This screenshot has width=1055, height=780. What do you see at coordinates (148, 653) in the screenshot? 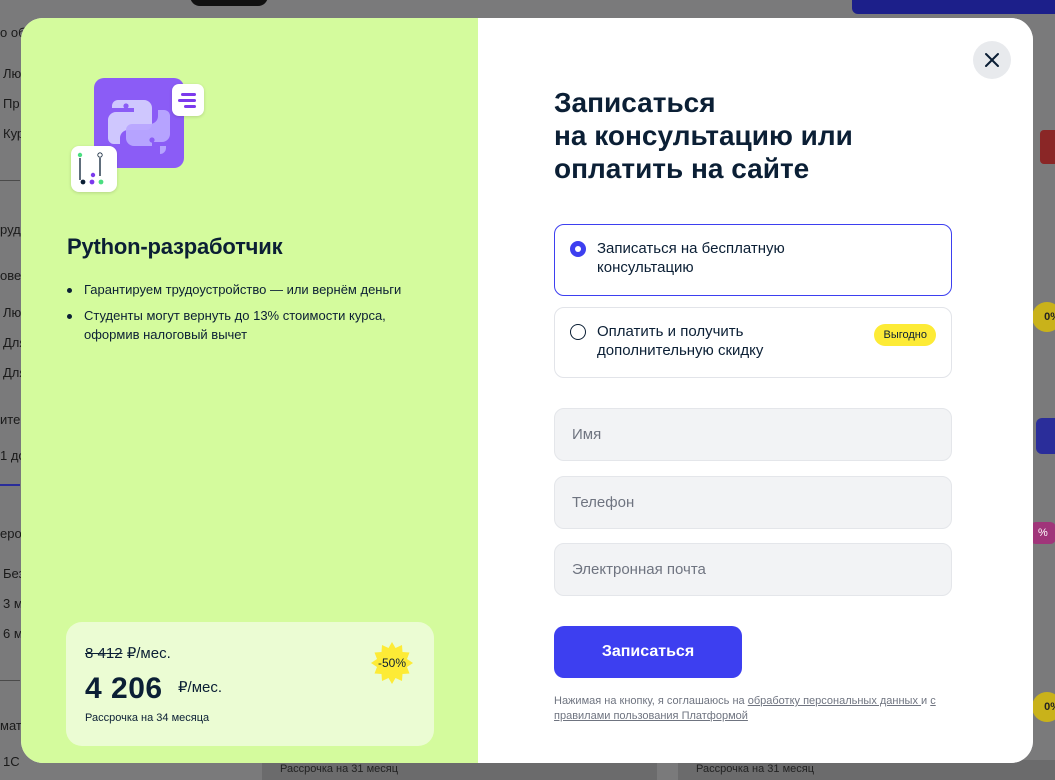
I see `old-price-unit: ₽/мес.` at bounding box center [148, 653].